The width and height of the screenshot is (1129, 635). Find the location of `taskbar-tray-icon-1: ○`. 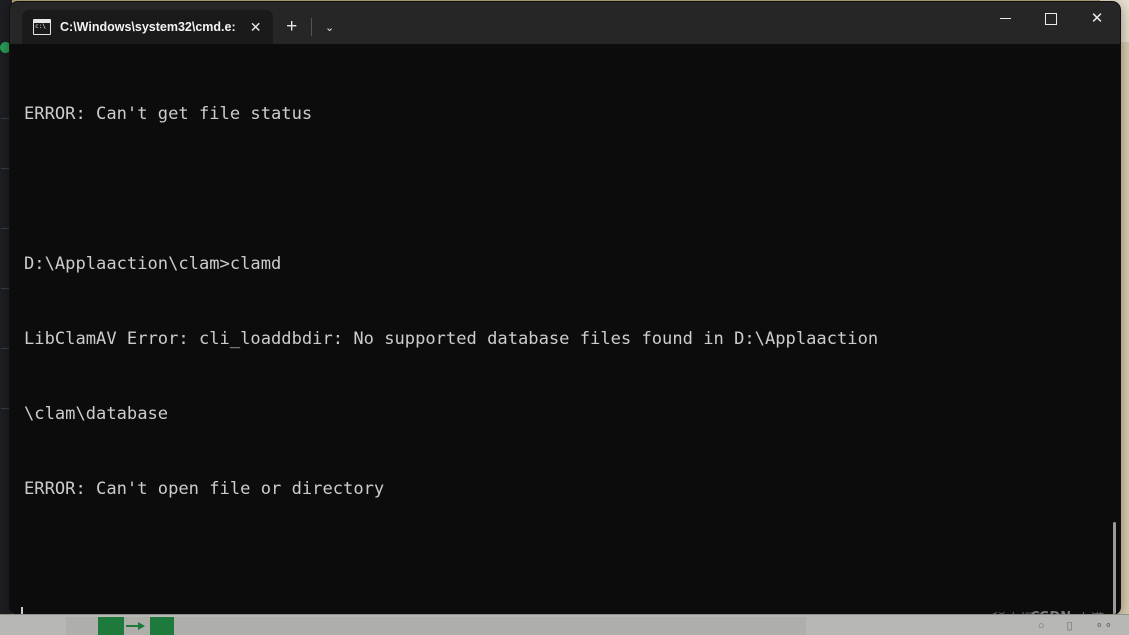

taskbar-tray-icon-1: ○ is located at coordinates (1041, 626).